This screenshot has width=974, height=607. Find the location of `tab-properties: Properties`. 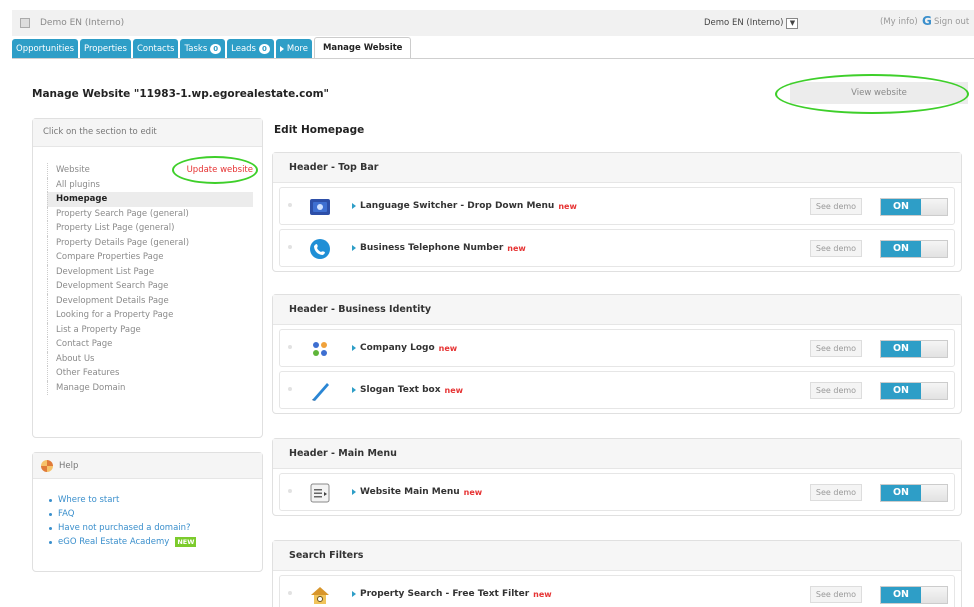

tab-properties: Properties is located at coordinates (105, 48).